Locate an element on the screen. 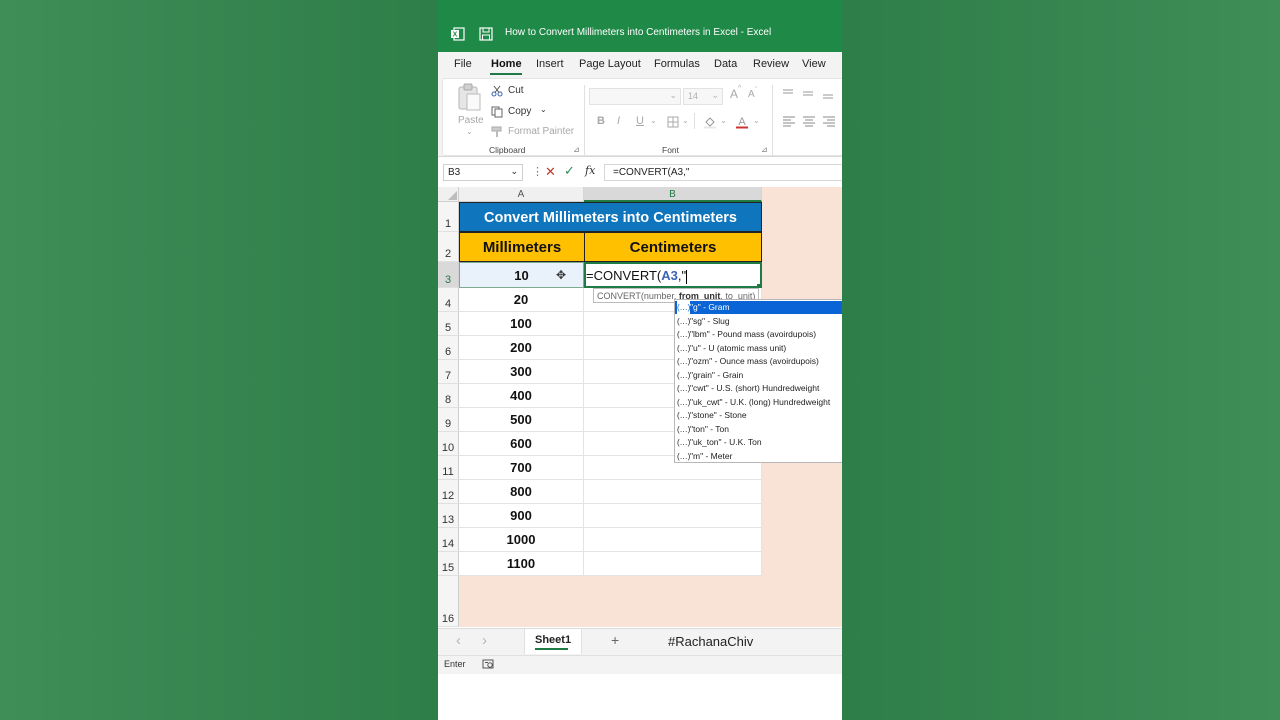 This screenshot has height=720, width=1280. autocomplete-item: (…)"uk_ton" - U.K. Ton is located at coordinates (758, 442).